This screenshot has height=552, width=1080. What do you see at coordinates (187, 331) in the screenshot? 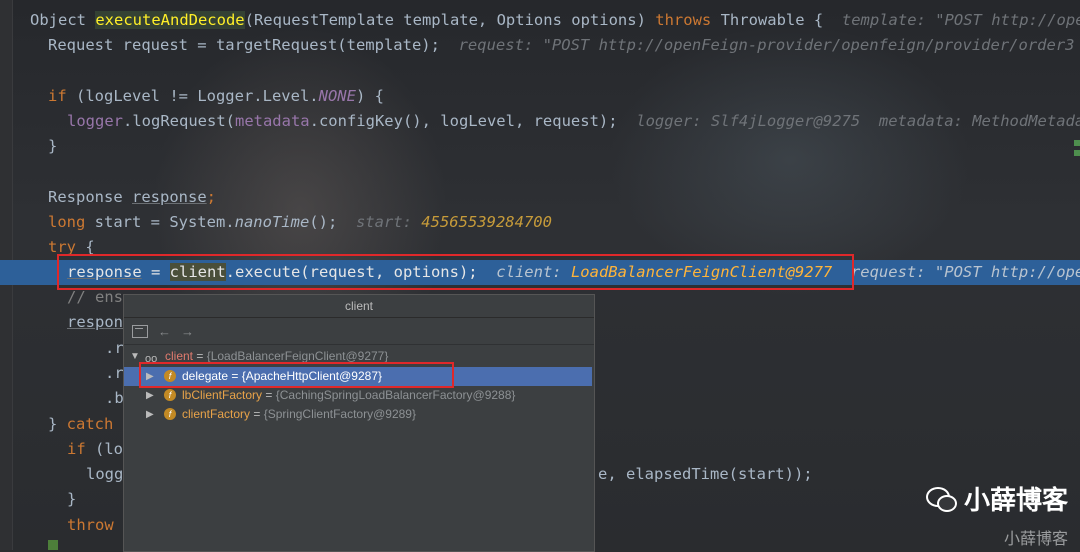
I see `forward-icon: →` at bounding box center [187, 331].